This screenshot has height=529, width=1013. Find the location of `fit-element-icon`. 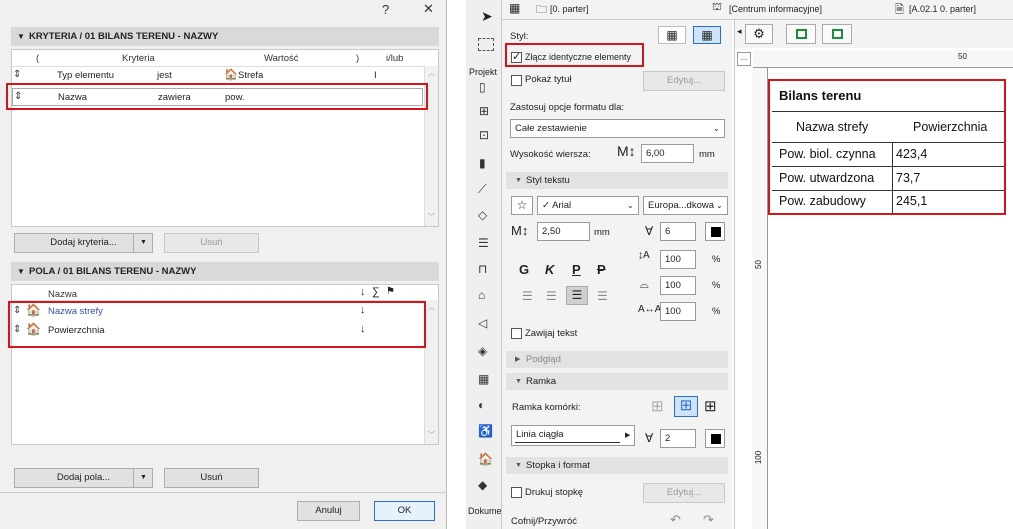

fit-element-icon is located at coordinates (801, 34).